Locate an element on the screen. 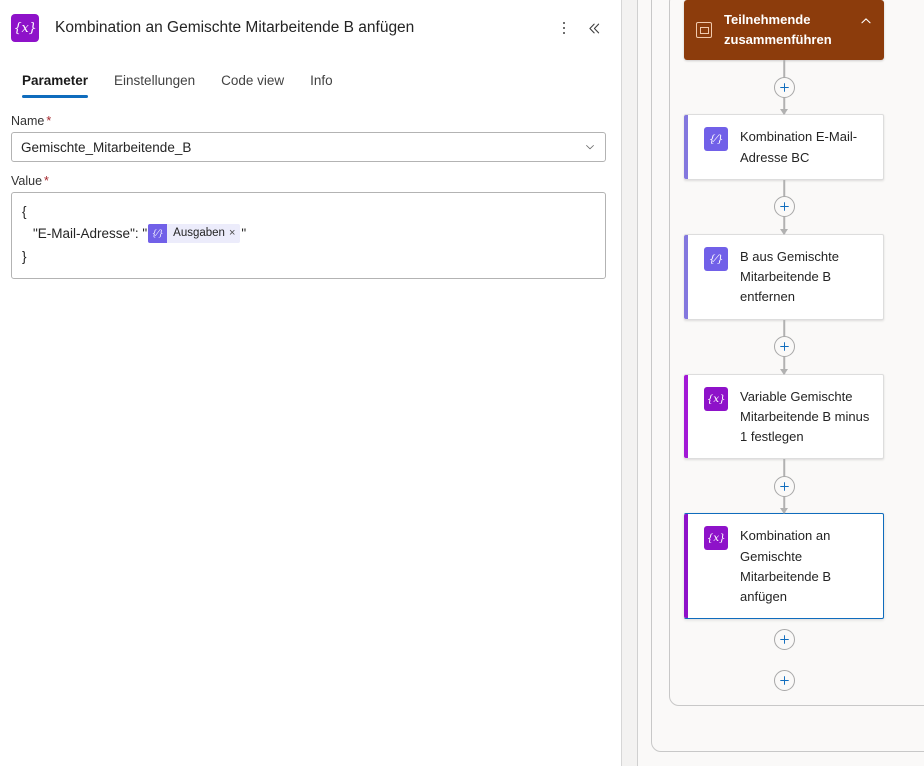 The width and height of the screenshot is (924, 766). variable-braces-icon: {x} is located at coordinates (25, 28).